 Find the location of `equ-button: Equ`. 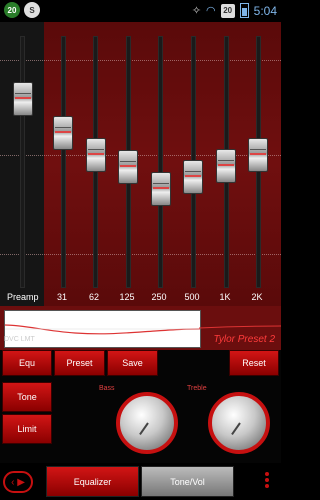

equ-button: Equ is located at coordinates (27, 363).